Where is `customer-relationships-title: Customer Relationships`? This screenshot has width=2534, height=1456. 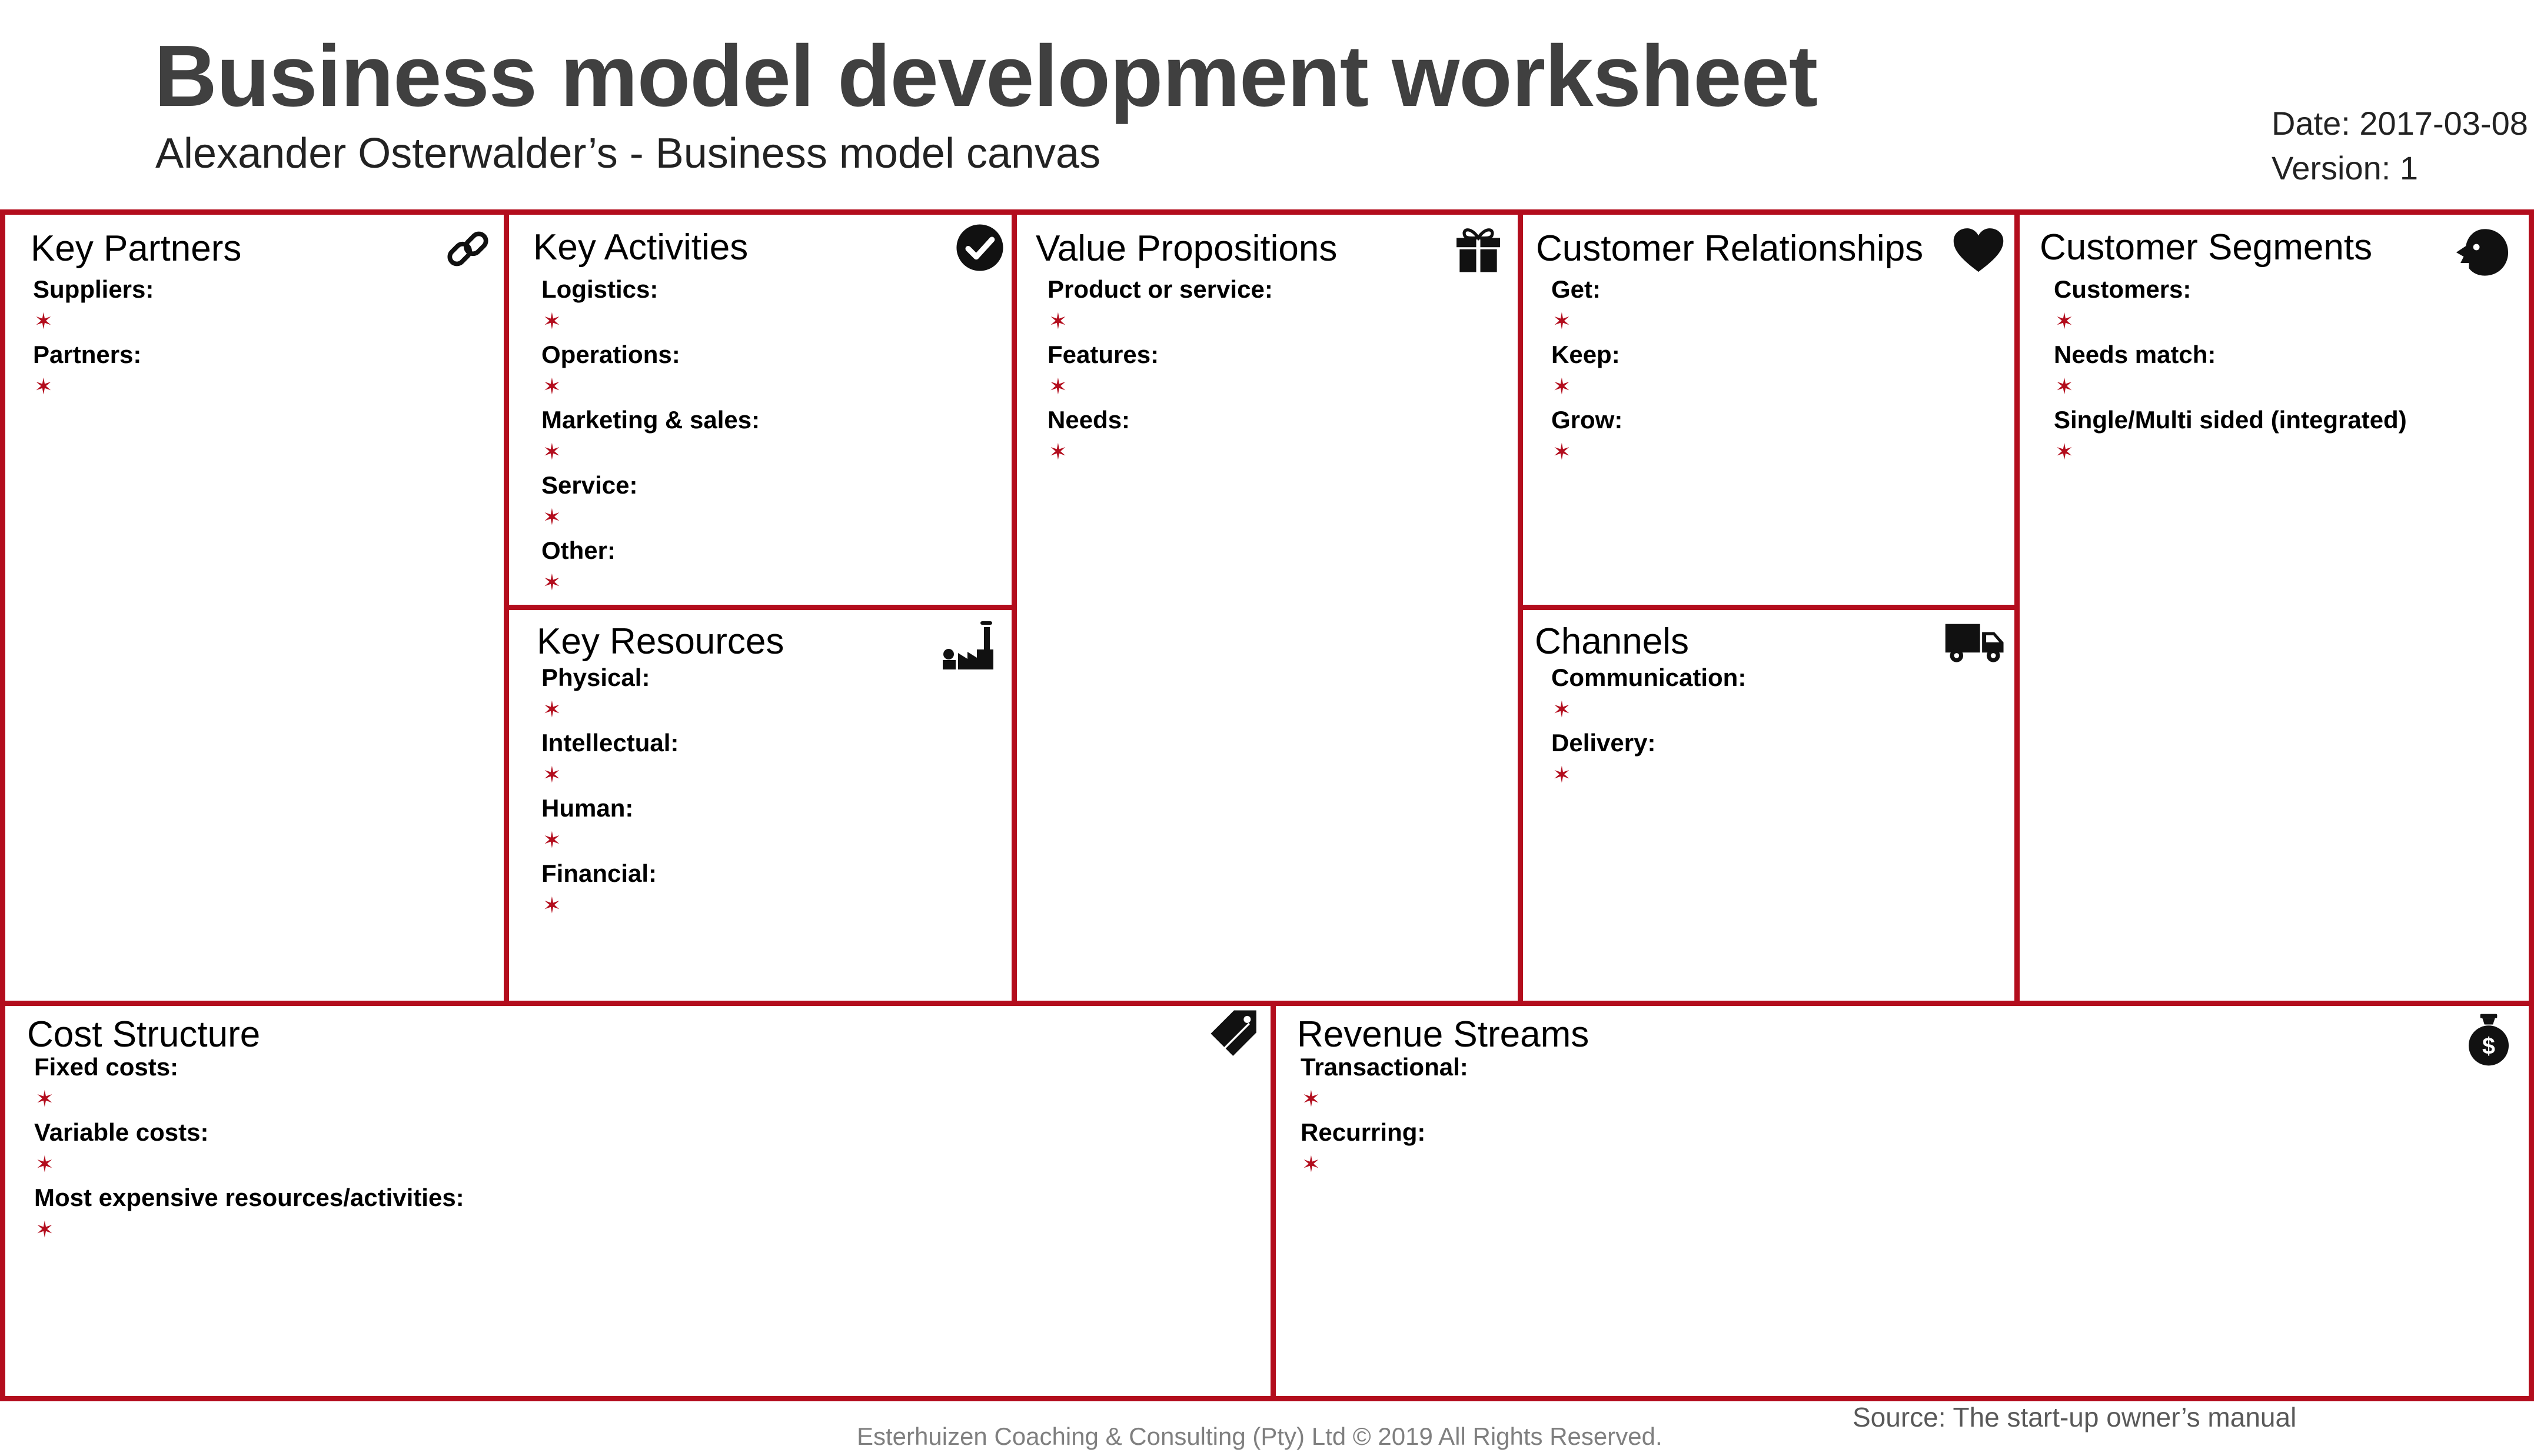 customer-relationships-title: Customer Relationships is located at coordinates (1730, 248).